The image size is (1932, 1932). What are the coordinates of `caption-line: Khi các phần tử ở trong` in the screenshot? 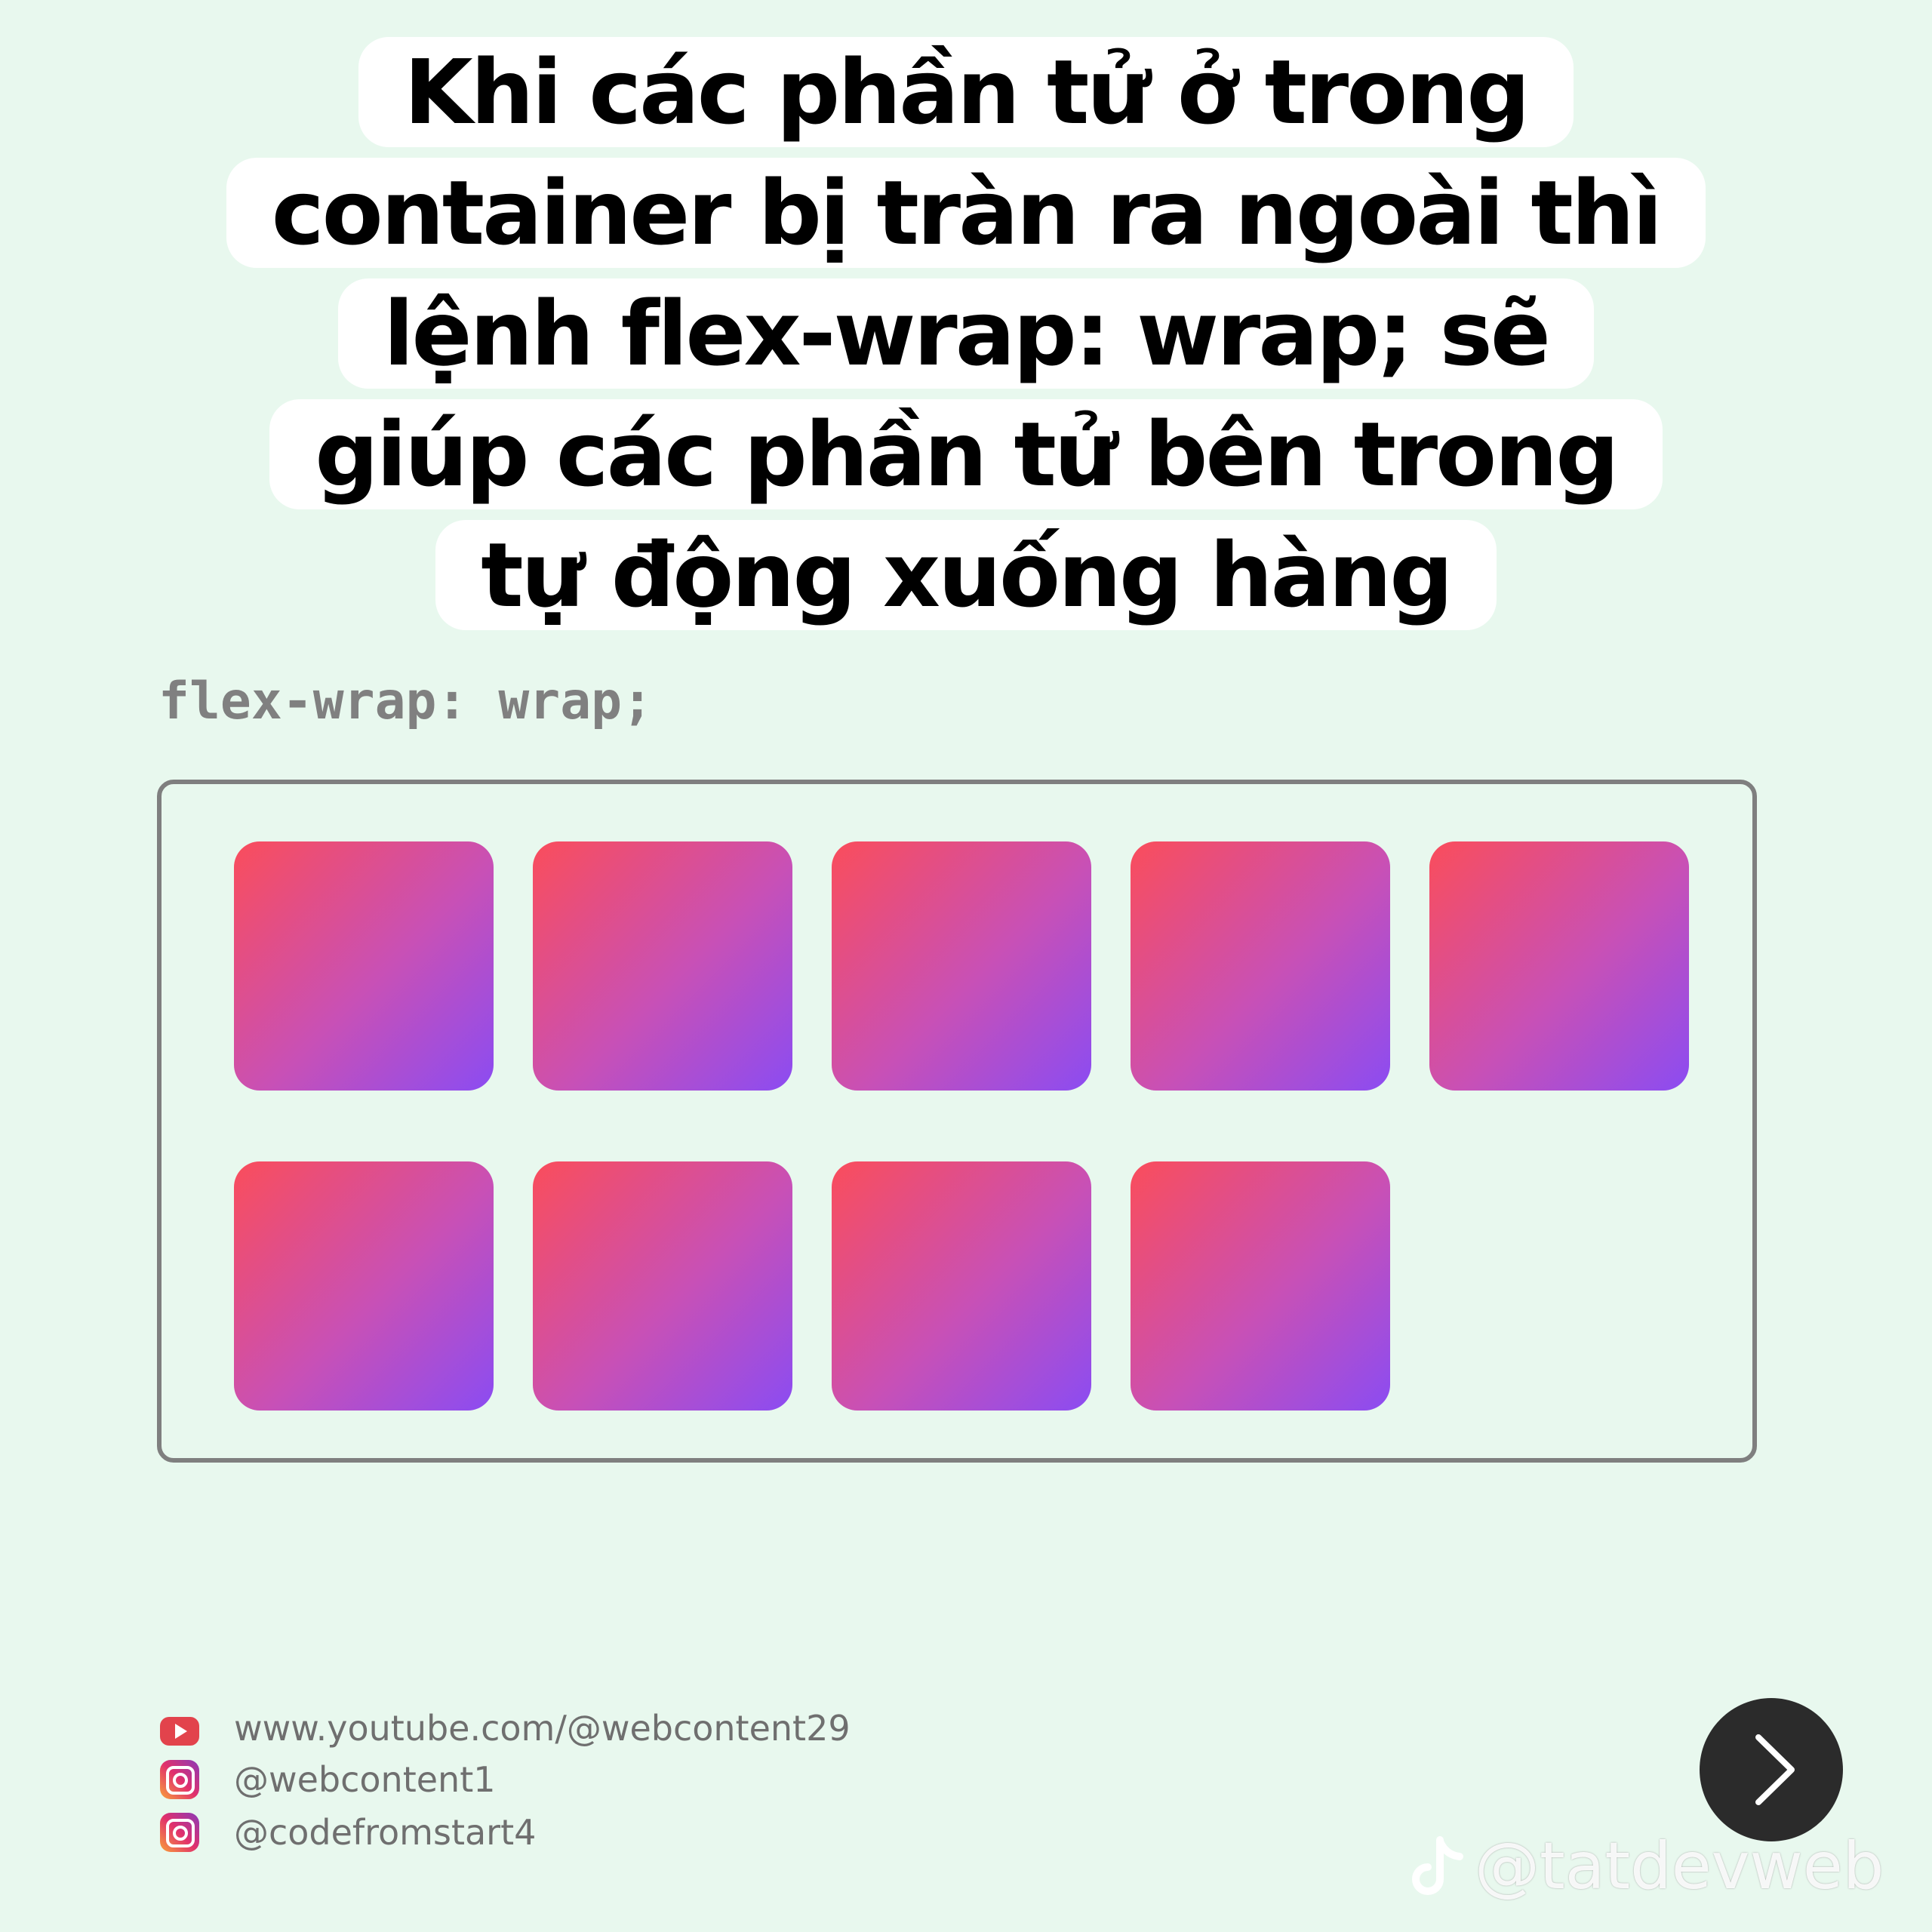 It's located at (966, 92).